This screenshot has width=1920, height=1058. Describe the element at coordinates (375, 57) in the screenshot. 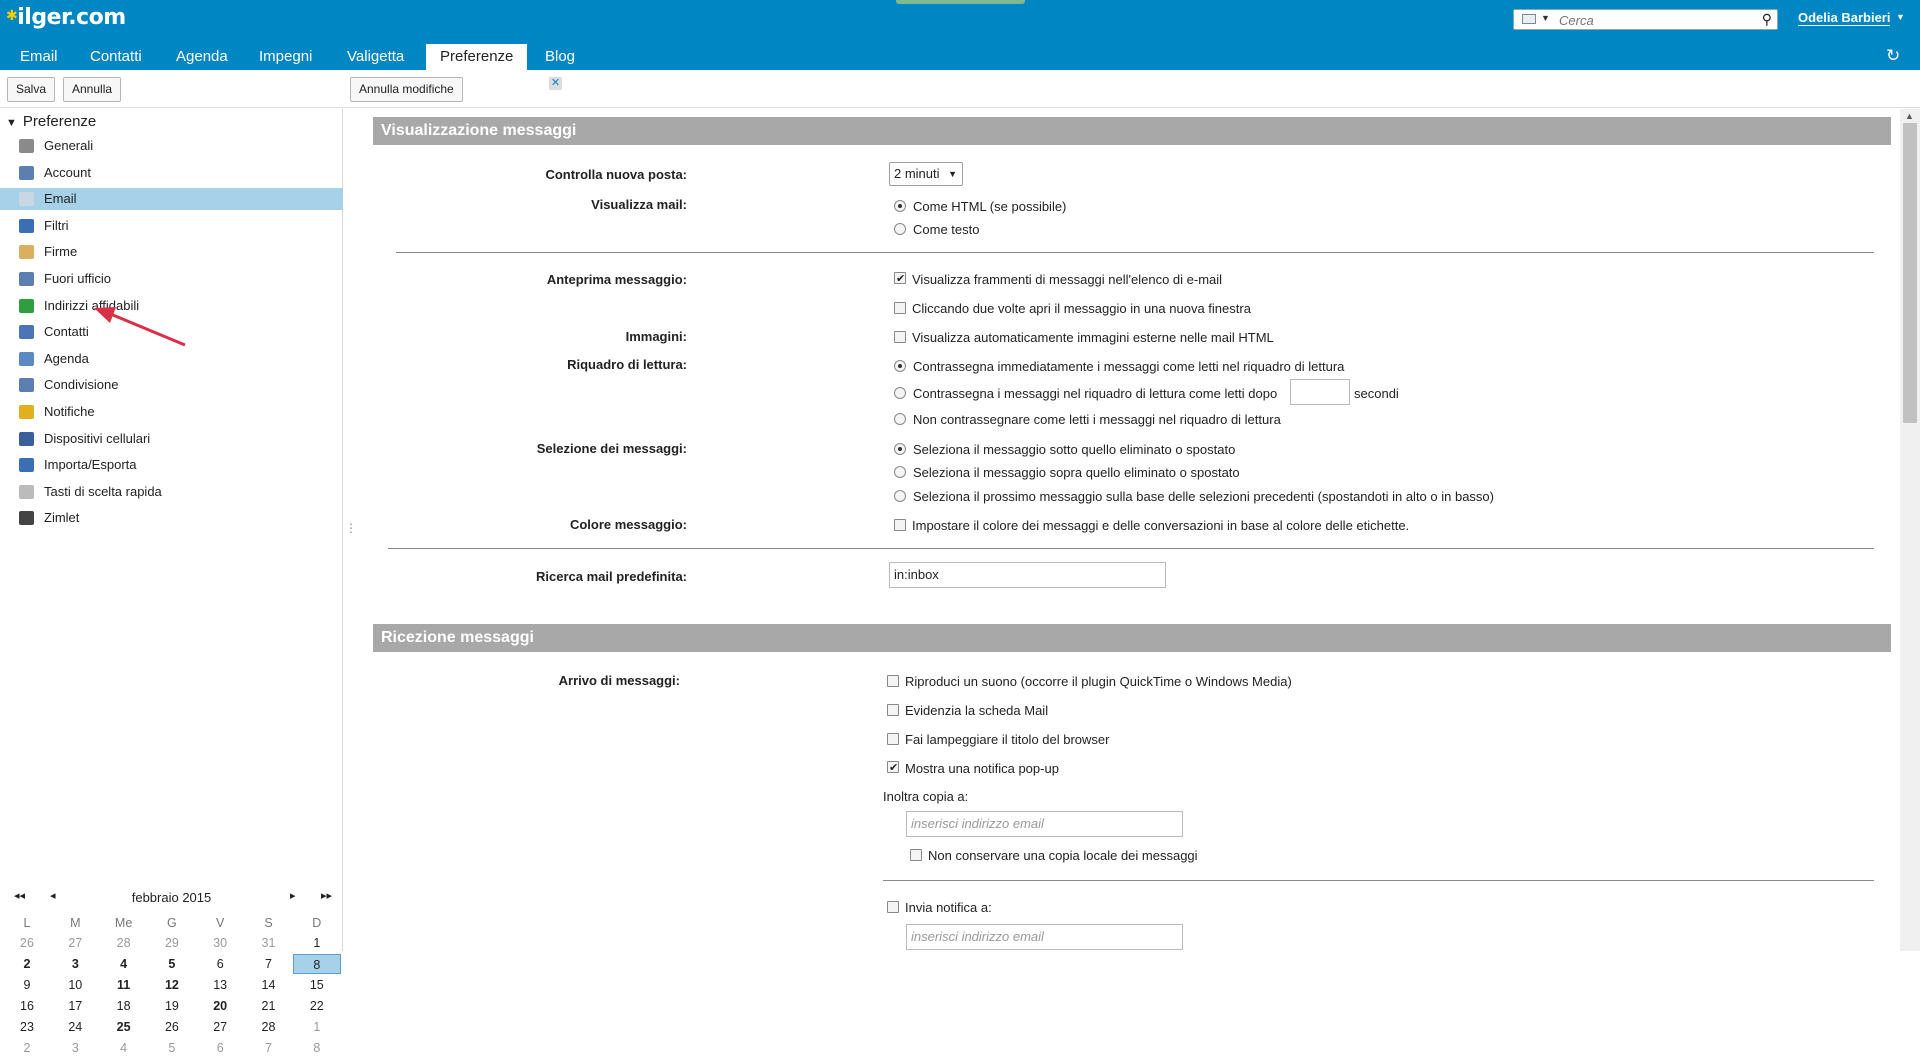

I see `tab-briefcase: Valigetta` at that location.